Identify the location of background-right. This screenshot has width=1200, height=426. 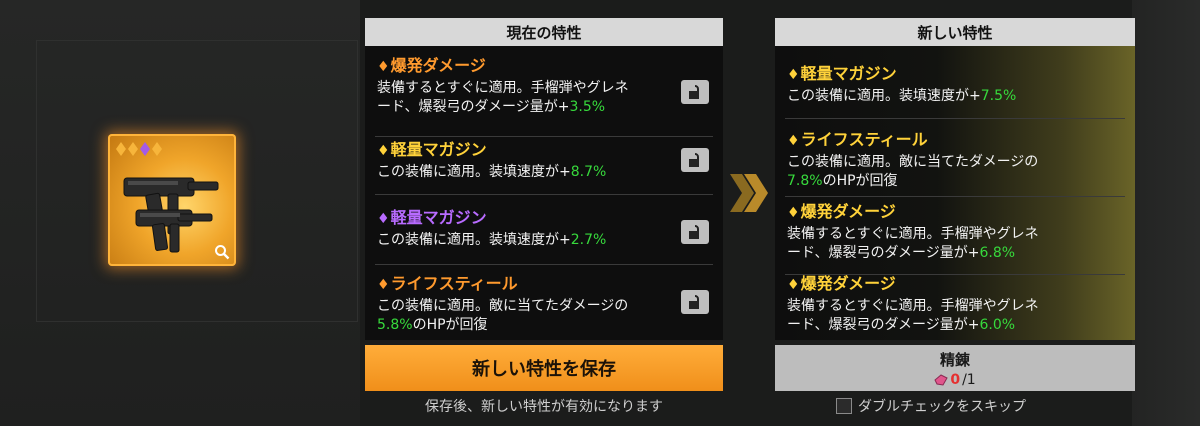
(1166, 213).